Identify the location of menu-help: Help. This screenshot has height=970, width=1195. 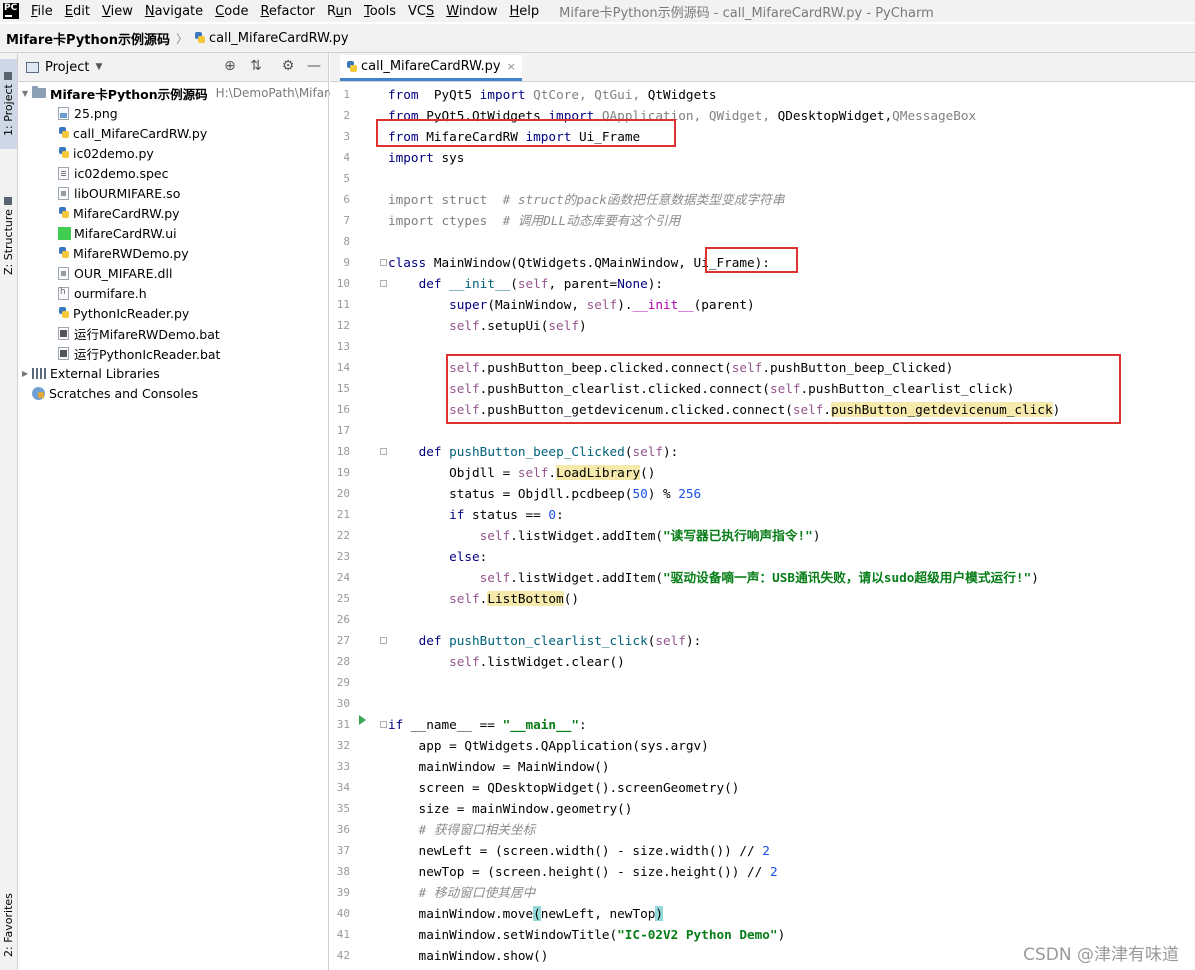
(525, 11).